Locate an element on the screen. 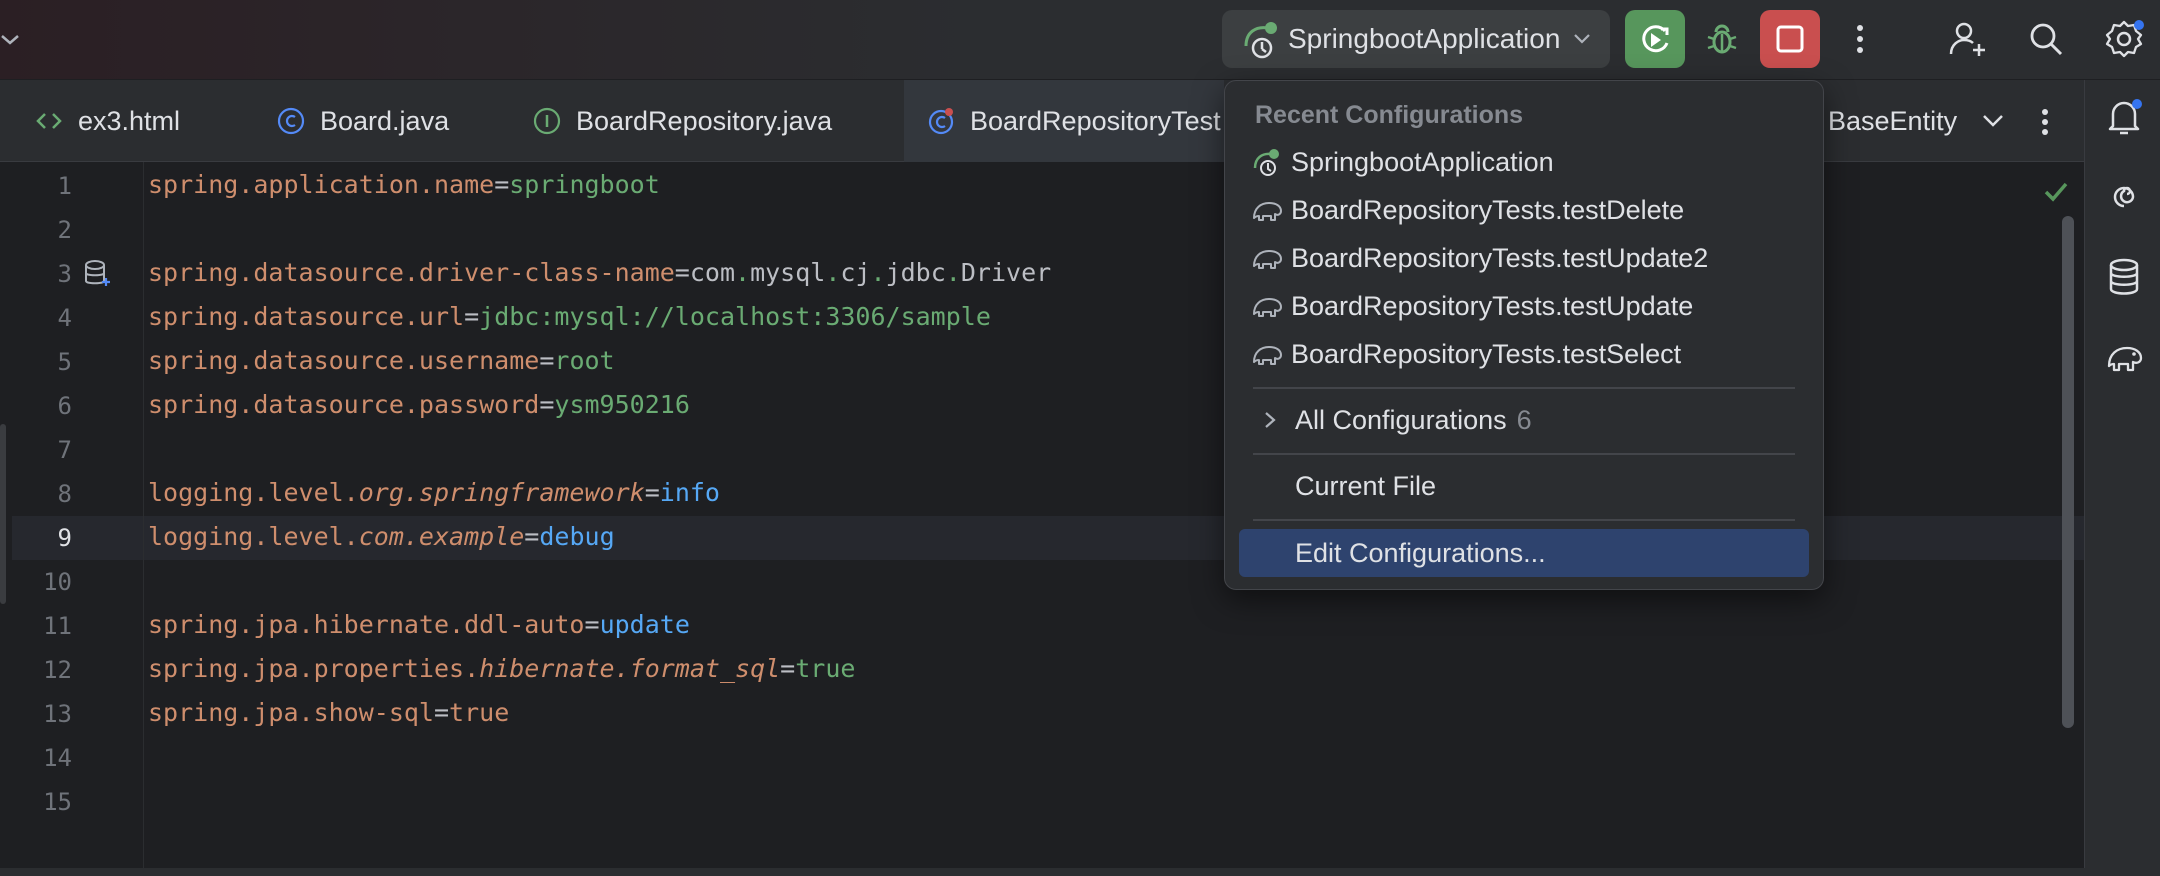 The image size is (2160, 876). recent-config-label: BoardRepositoryTests.testUpdate is located at coordinates (1492, 305).